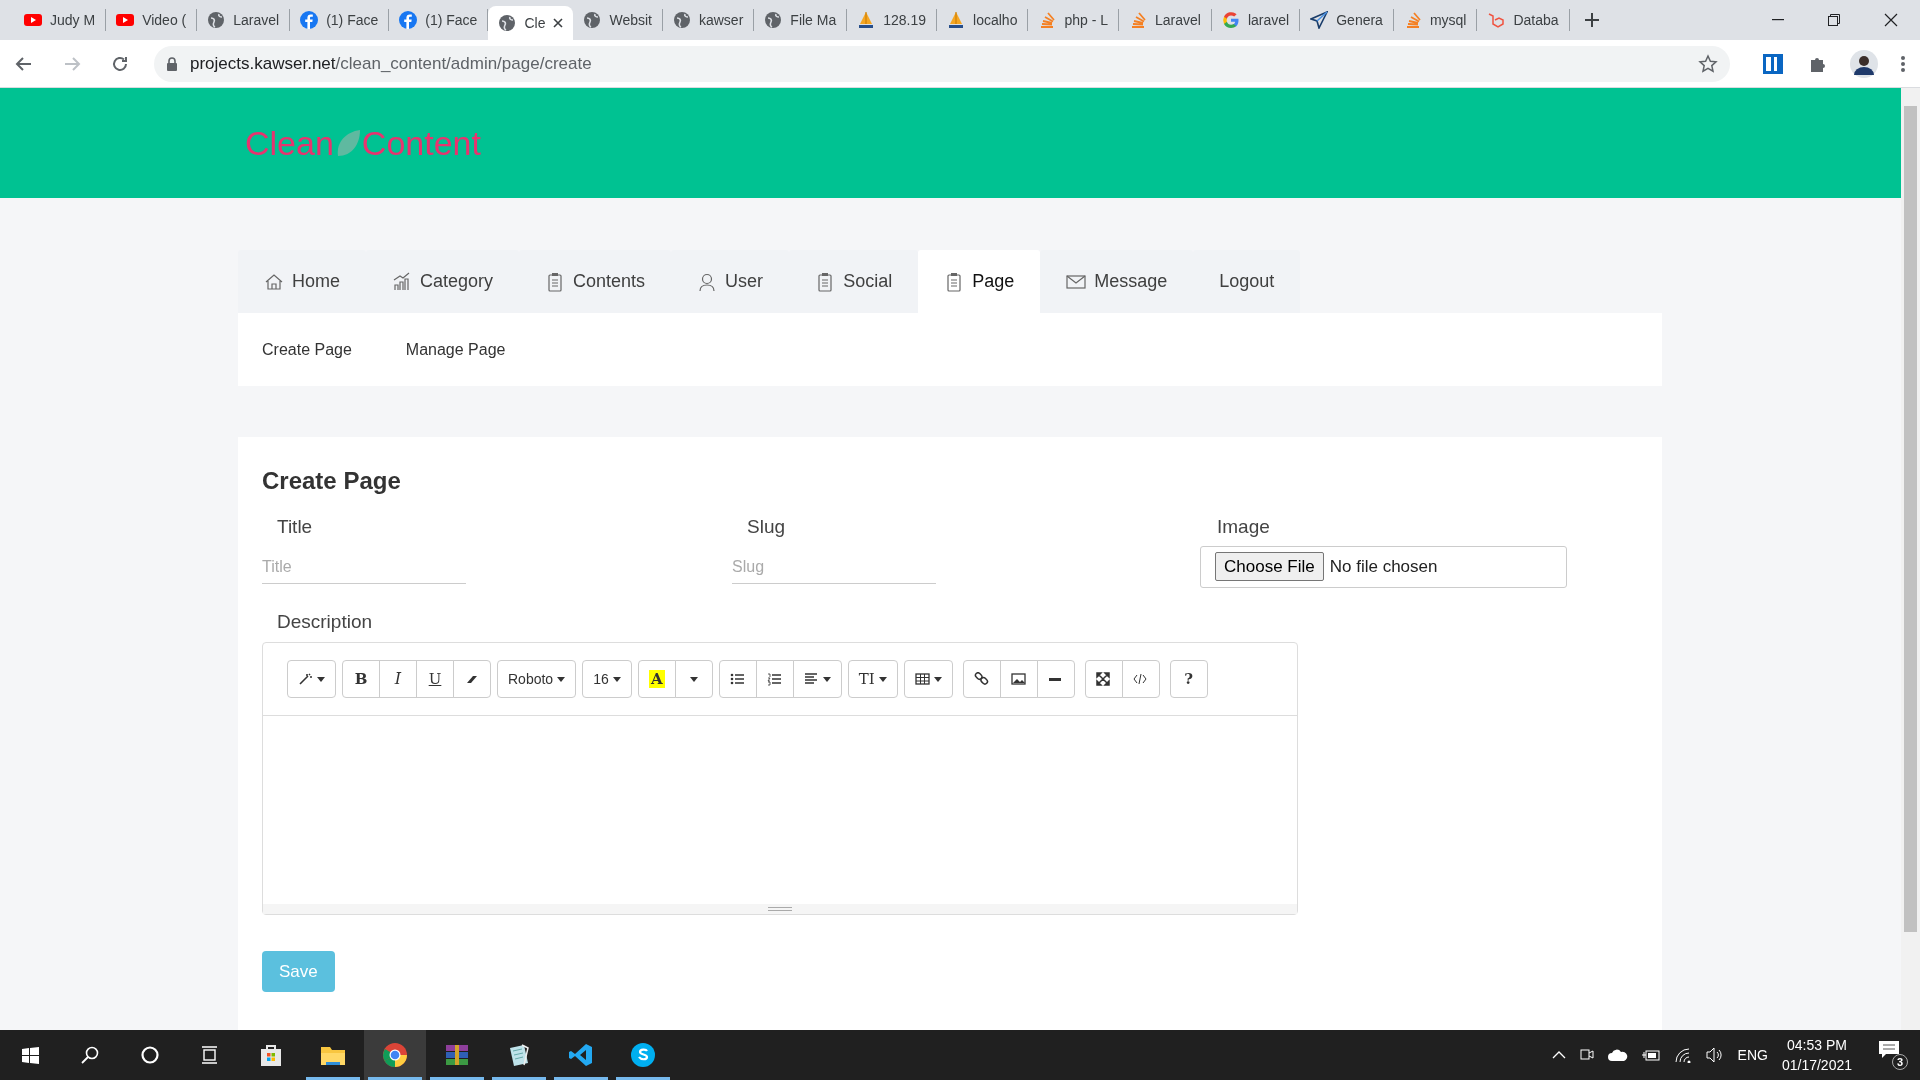 The image size is (1920, 1080). I want to click on nav-tab: Contents, so click(595, 281).